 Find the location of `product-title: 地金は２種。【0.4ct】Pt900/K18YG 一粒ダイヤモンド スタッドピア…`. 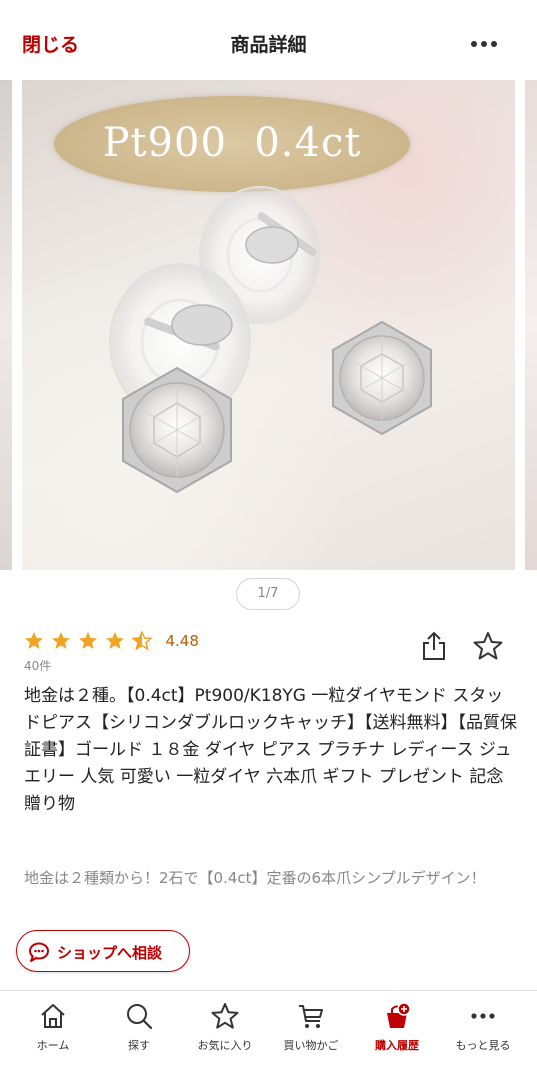

product-title: 地金は２種。【0.4ct】Pt900/K18YG 一粒ダイヤモンド スタッドピア… is located at coordinates (270, 750).